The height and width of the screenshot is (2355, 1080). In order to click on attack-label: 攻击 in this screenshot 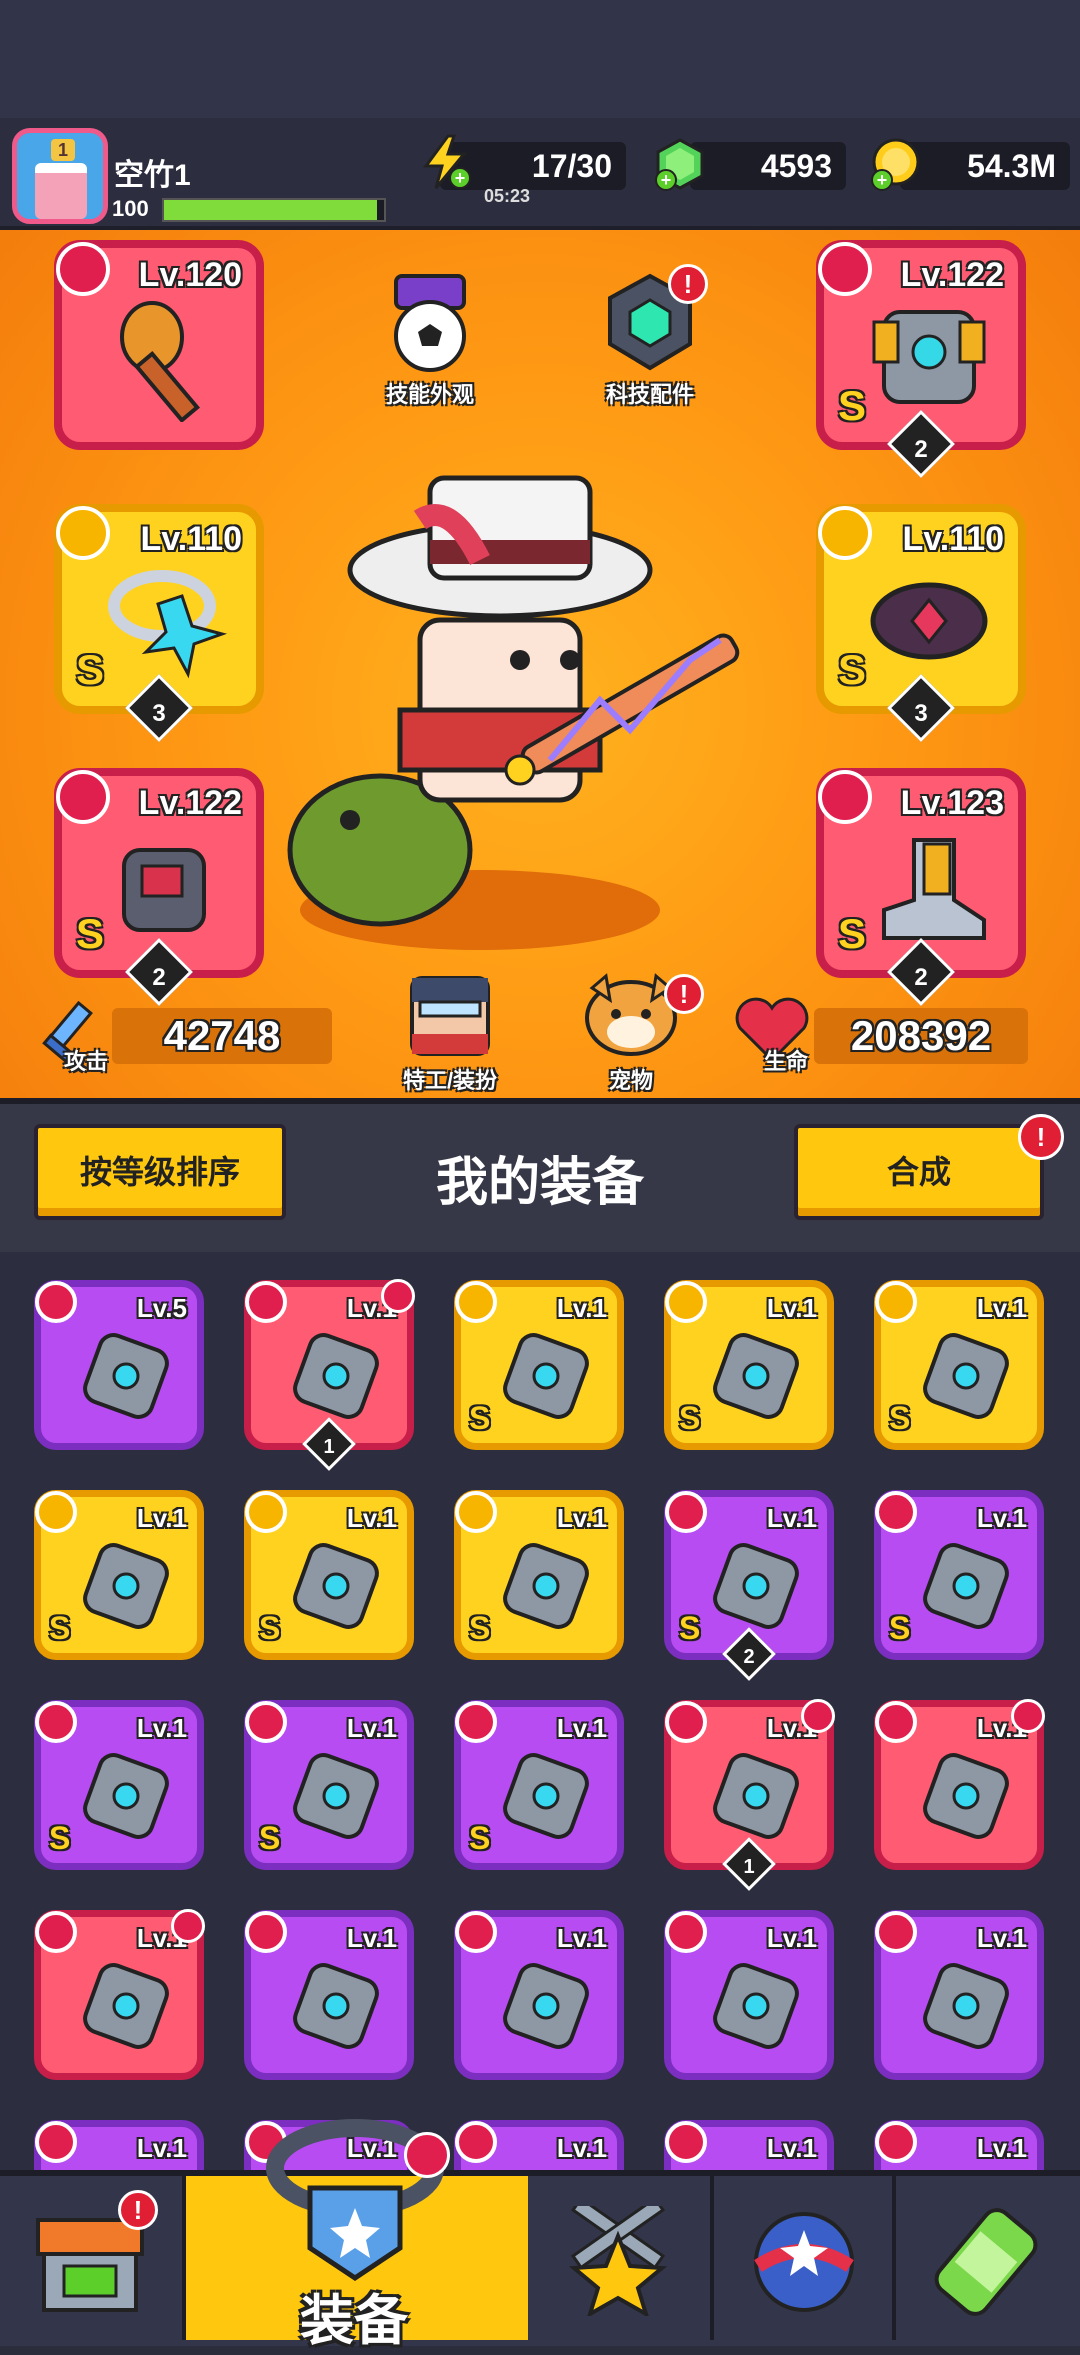, I will do `click(86, 1061)`.